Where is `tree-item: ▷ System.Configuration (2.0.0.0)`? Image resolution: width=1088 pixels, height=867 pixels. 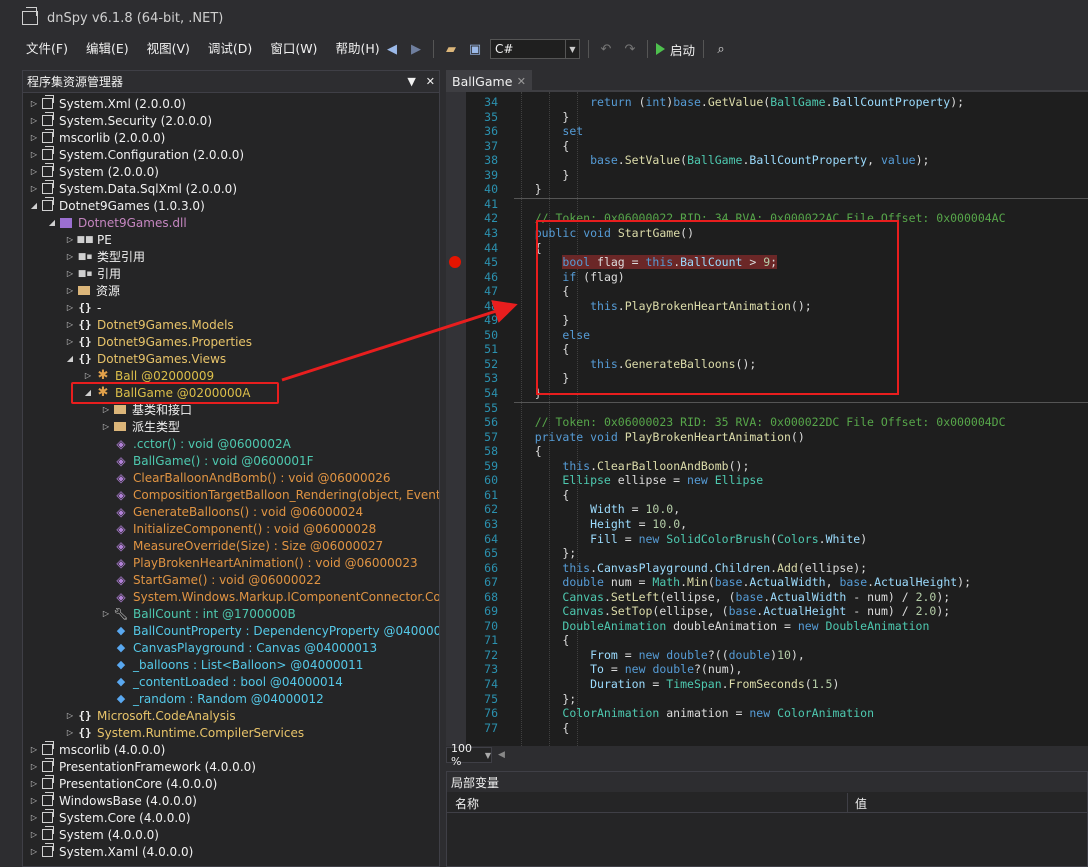
tree-item: ▷ System.Configuration (2.0.0.0) is located at coordinates (136, 154).